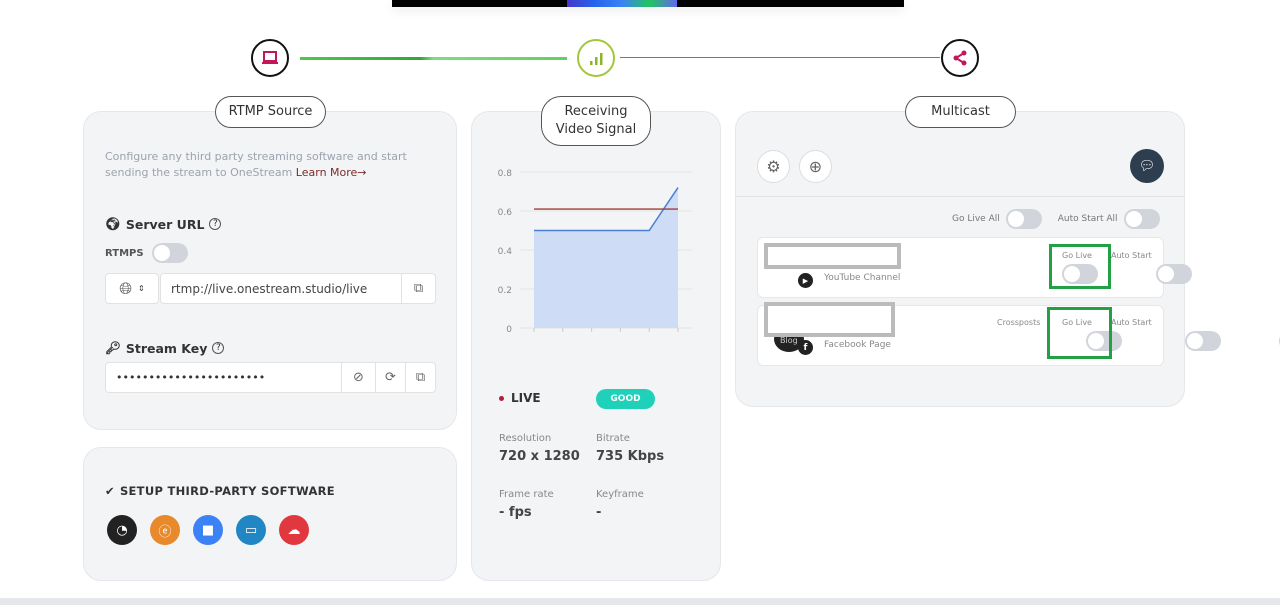 The image size is (1280, 605). I want to click on rtmps-label: RTMPS, so click(124, 253).